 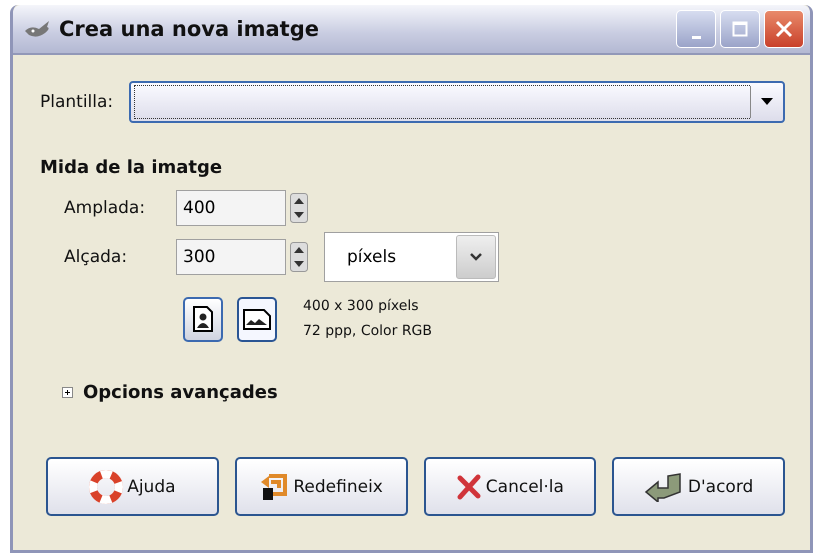 What do you see at coordinates (67, 392) in the screenshot?
I see `expander-icon` at bounding box center [67, 392].